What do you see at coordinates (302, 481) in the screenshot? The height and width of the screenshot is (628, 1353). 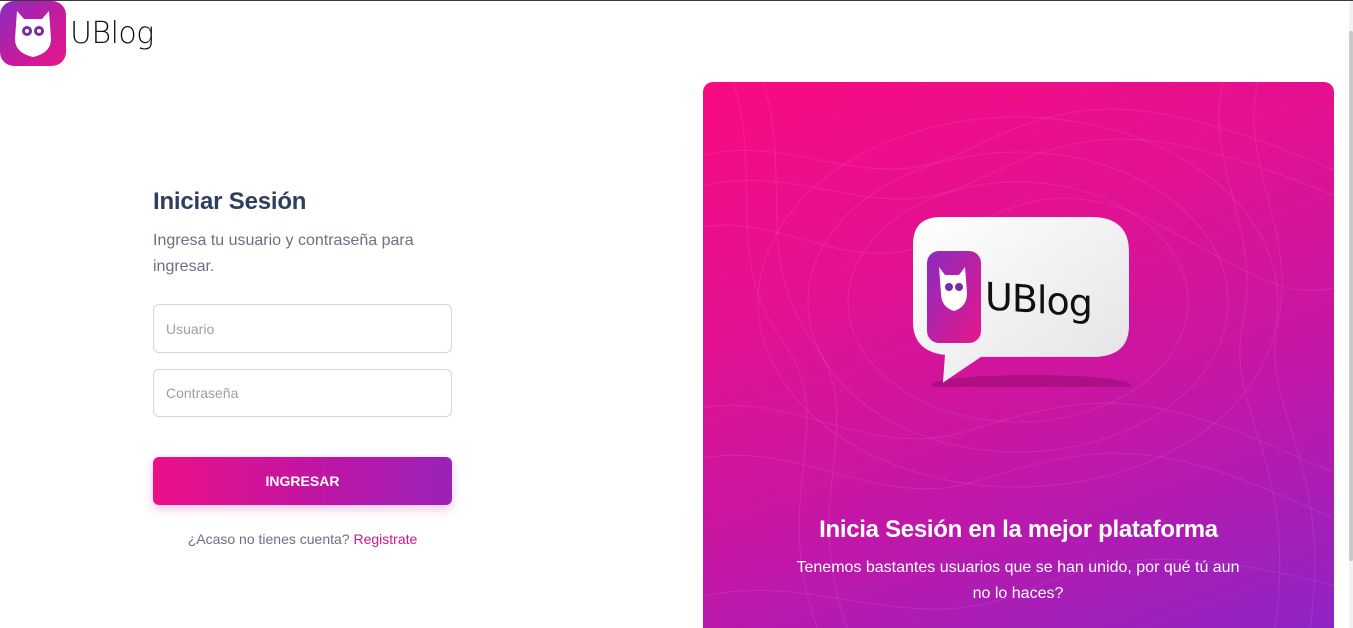 I see `login-button: INGRESAR` at bounding box center [302, 481].